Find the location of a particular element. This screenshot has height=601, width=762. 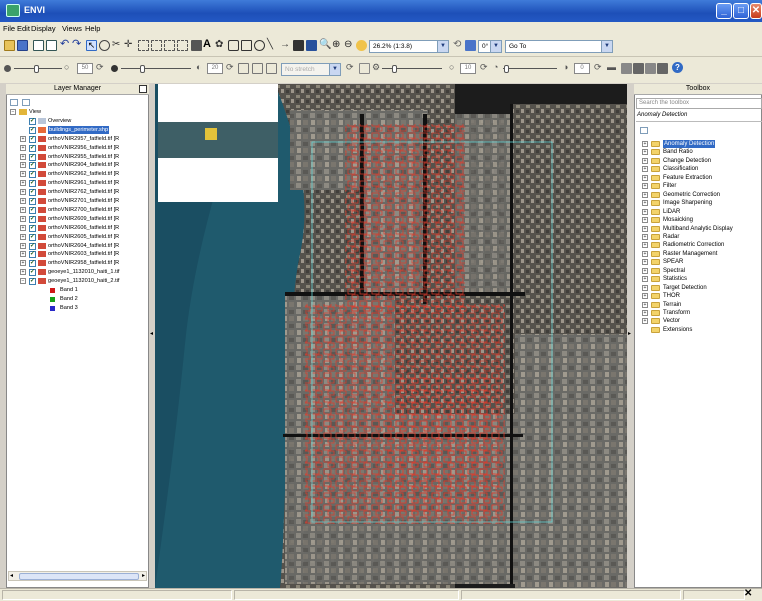

grid-icon is located at coordinates (196, 45).